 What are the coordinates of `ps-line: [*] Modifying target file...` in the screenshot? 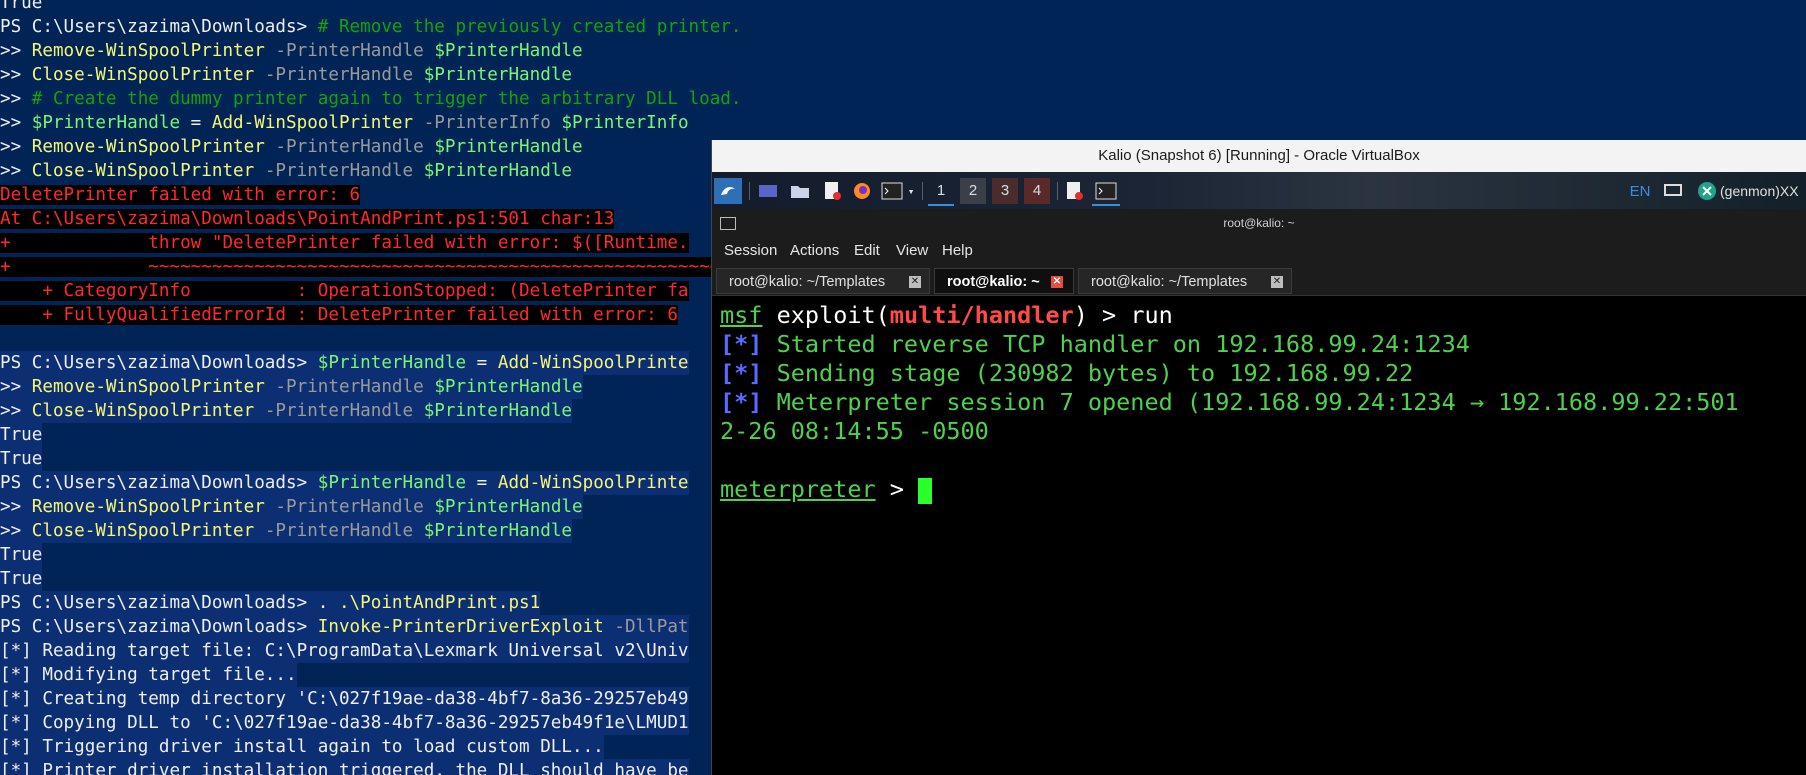 It's located at (148, 675).